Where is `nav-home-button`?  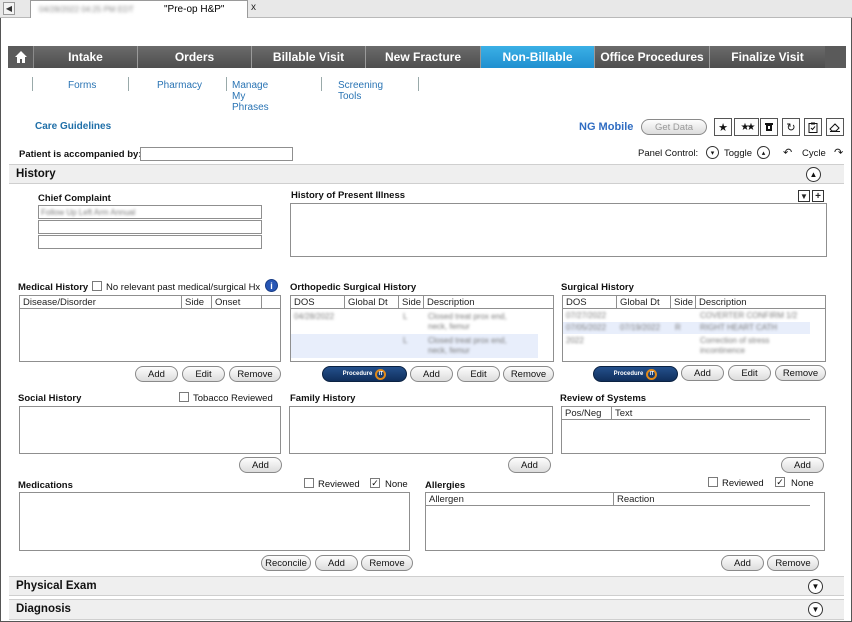
nav-home-button is located at coordinates (21, 57).